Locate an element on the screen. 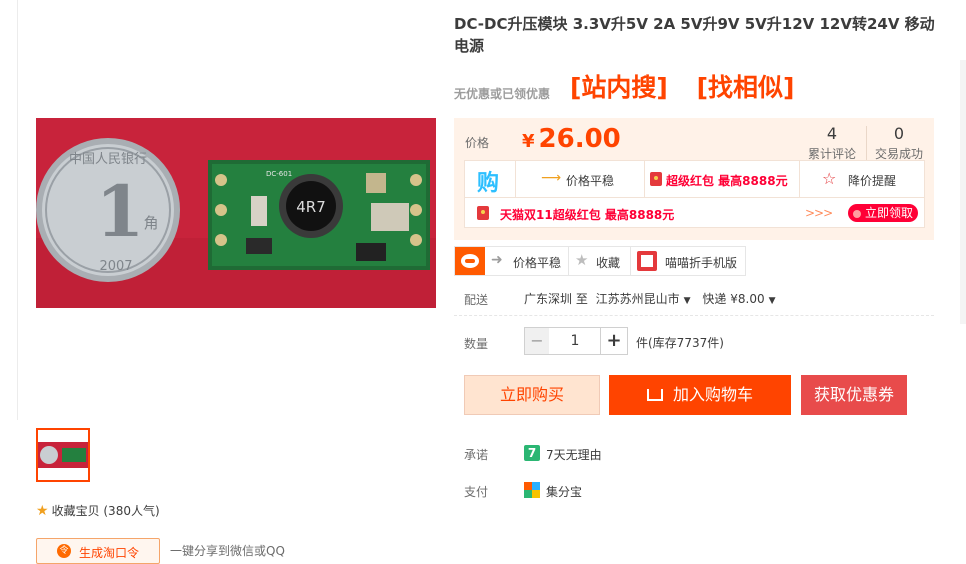  stat-divider is located at coordinates (866, 144).